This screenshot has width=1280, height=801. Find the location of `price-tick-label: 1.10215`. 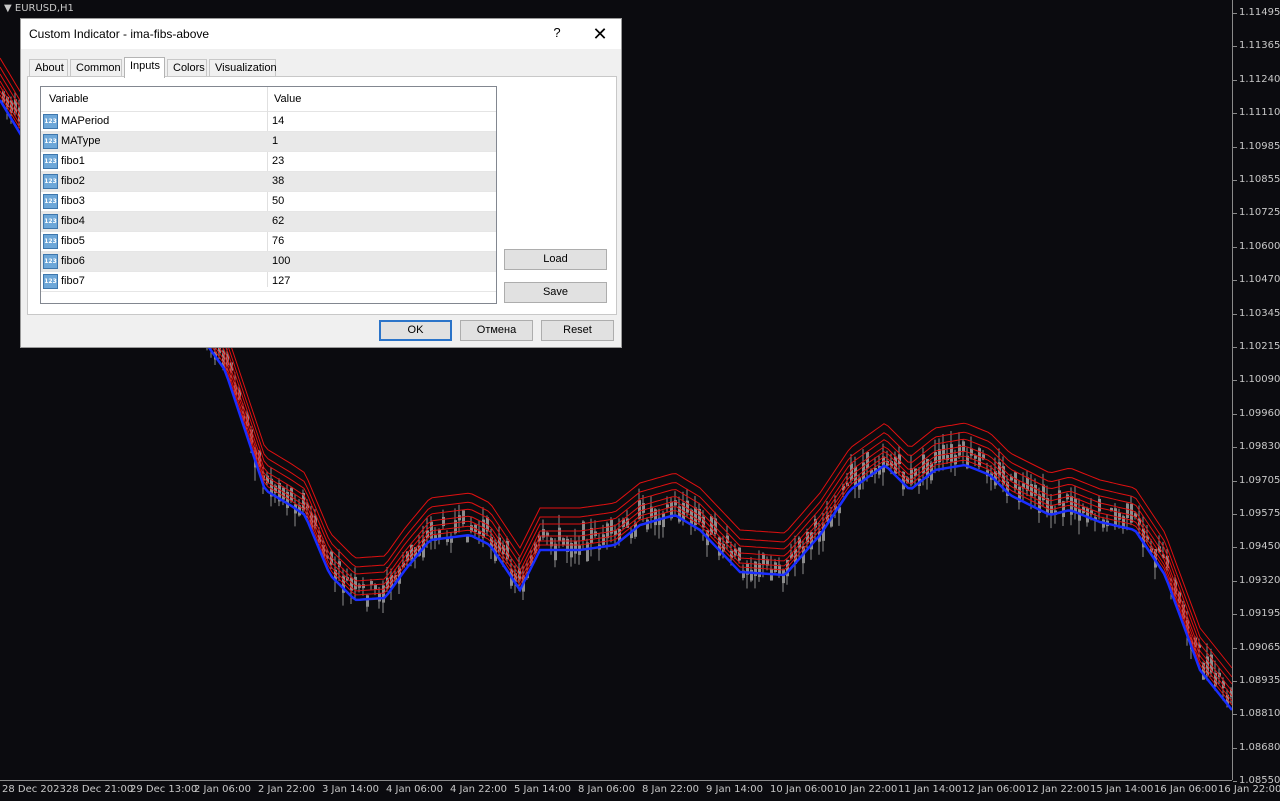

price-tick-label: 1.10215 is located at coordinates (1256, 346).